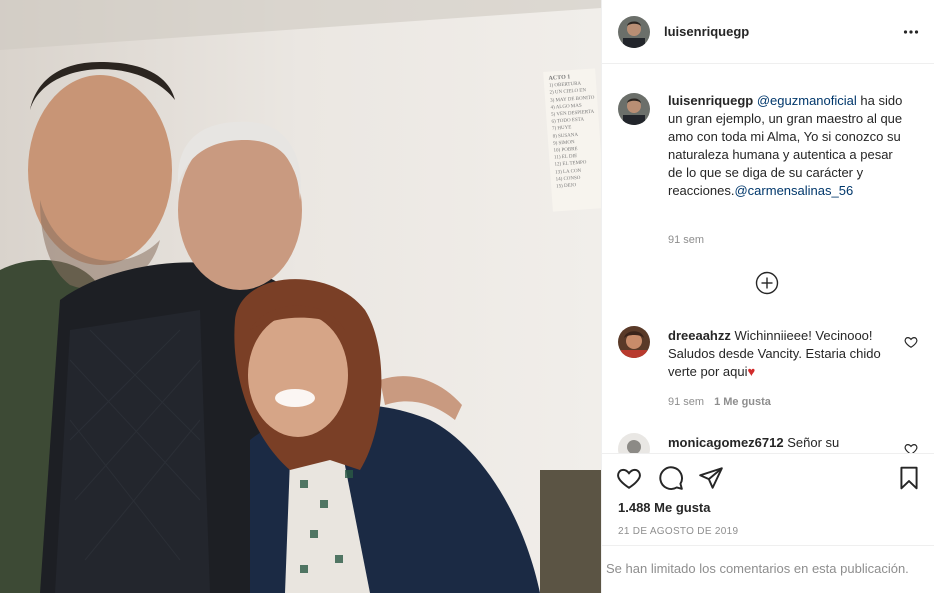  Describe the element at coordinates (686, 240) in the screenshot. I see `caption-time: 91 sem` at that location.